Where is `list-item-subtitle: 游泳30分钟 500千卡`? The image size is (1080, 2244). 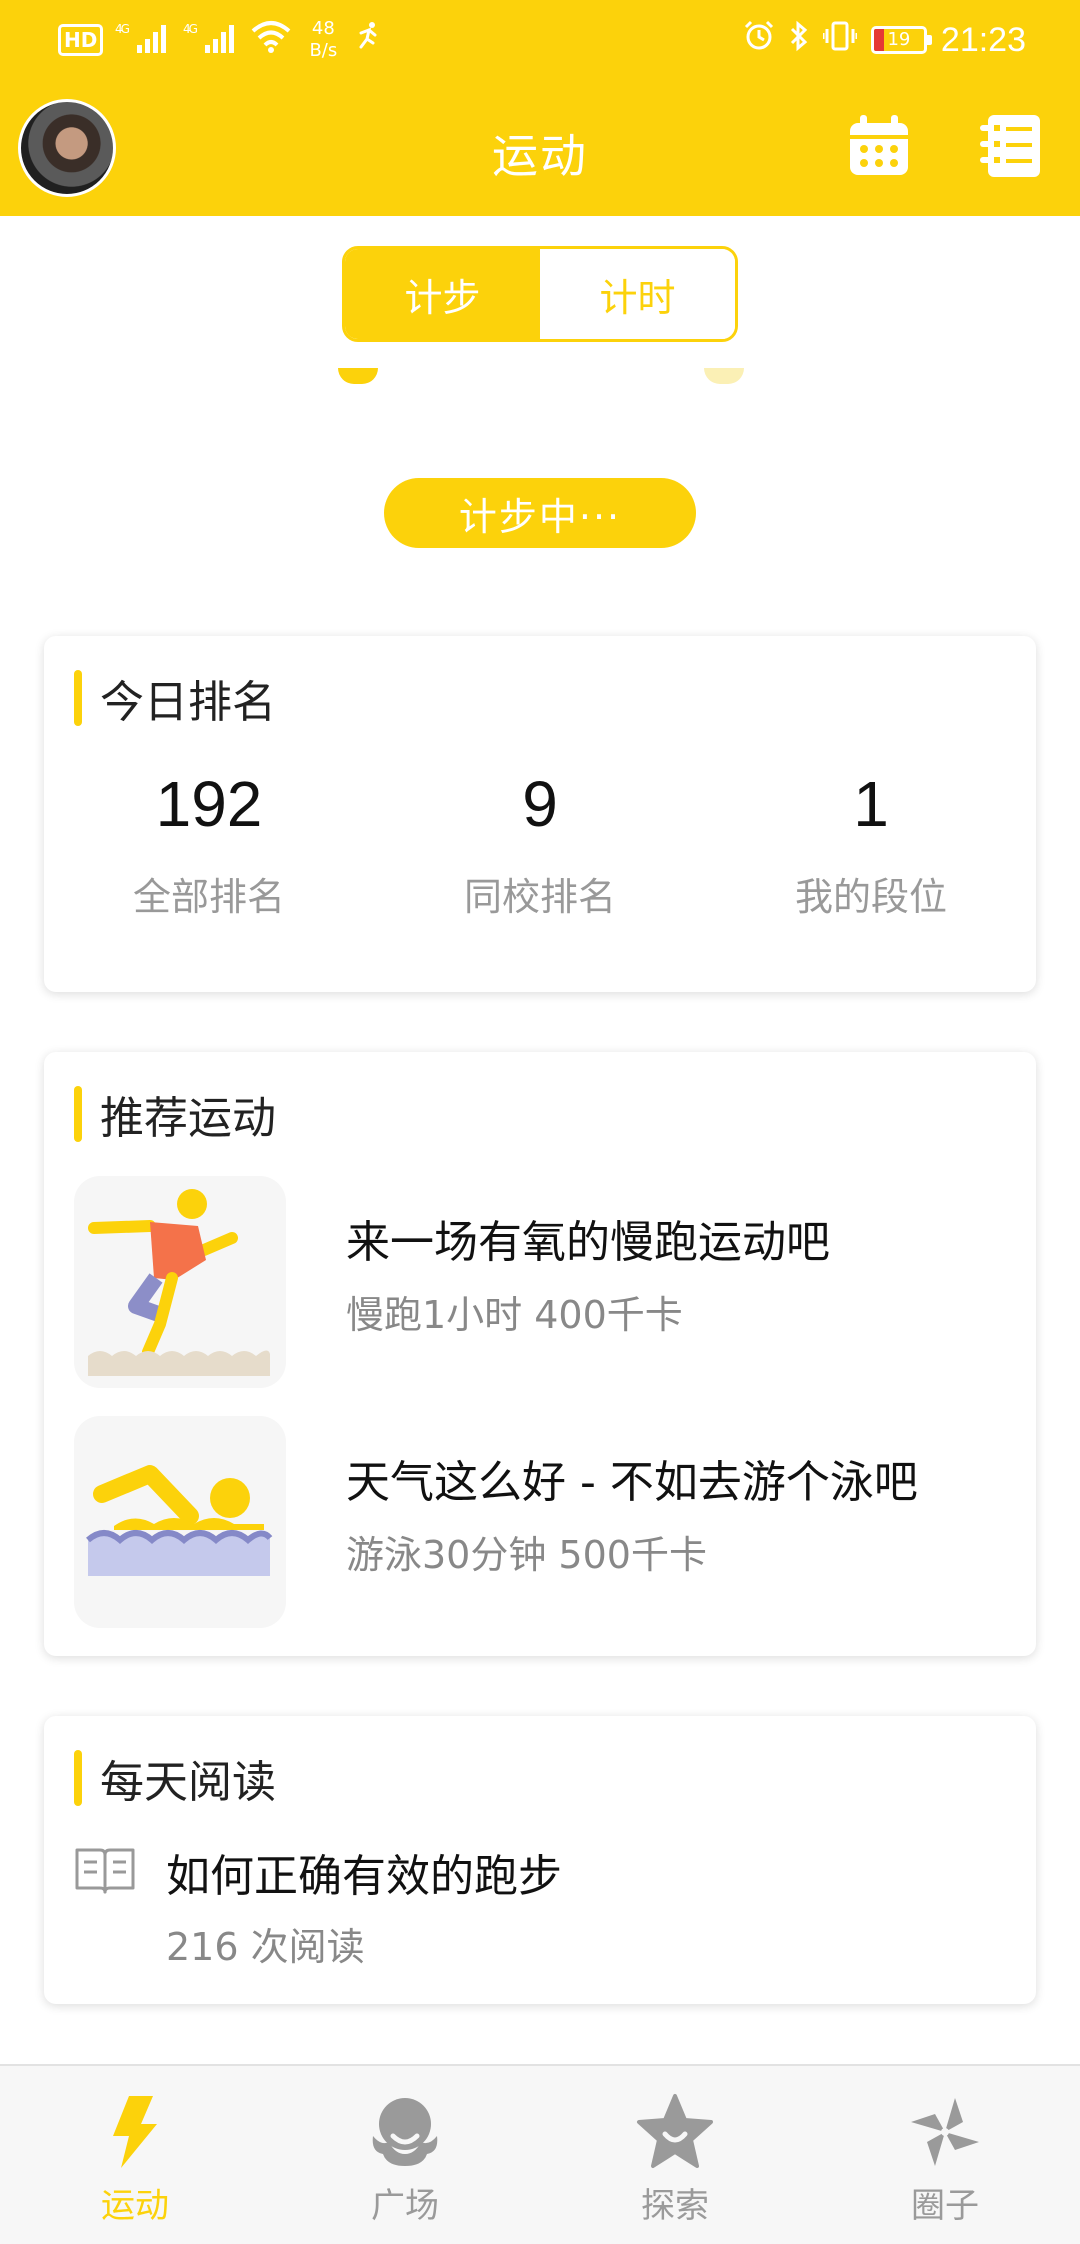 list-item-subtitle: 游泳30分钟 500千卡 is located at coordinates (526, 1555).